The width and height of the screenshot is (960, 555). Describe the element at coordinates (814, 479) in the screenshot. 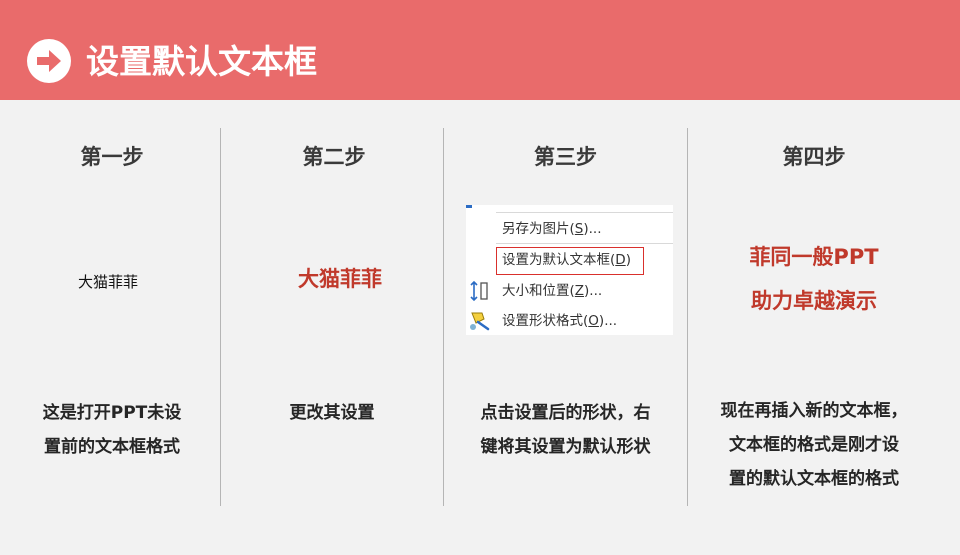

I see `description-line: 置的默认文本框的格式` at that location.